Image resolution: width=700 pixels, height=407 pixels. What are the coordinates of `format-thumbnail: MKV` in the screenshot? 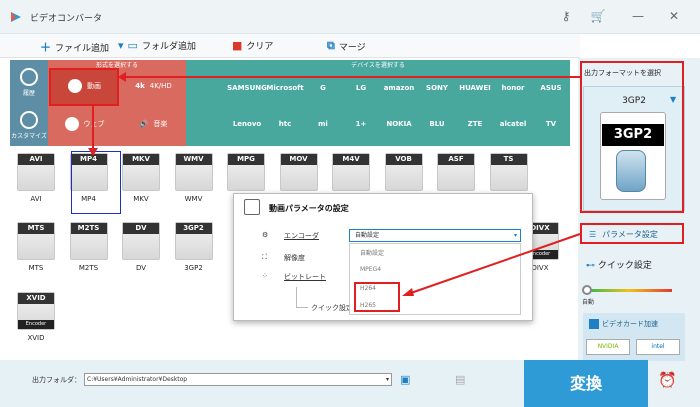 It's located at (141, 172).